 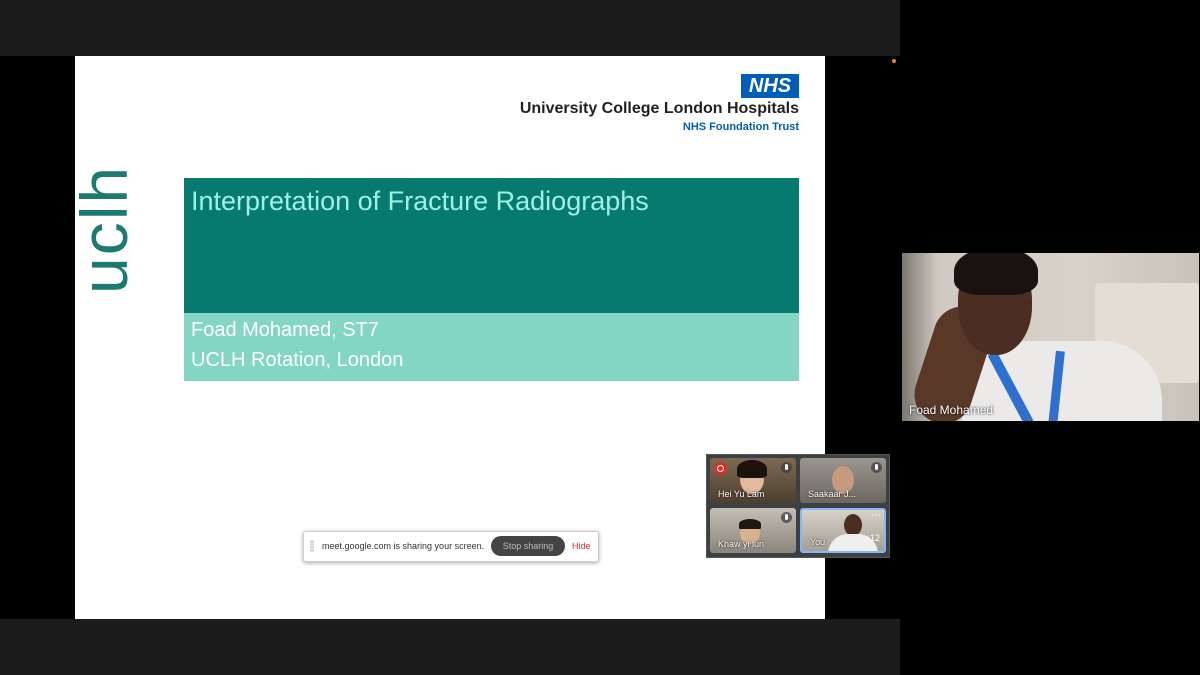 I want to click on author-name: Foad Mohamed, ST7, so click(x=285, y=330).